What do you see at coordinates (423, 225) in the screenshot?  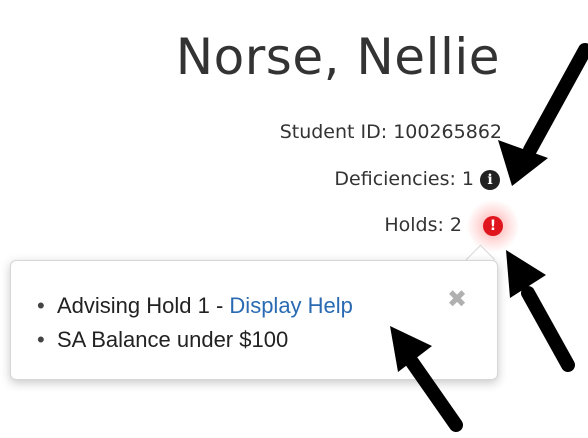 I see `holds-count: Holds: 2` at bounding box center [423, 225].